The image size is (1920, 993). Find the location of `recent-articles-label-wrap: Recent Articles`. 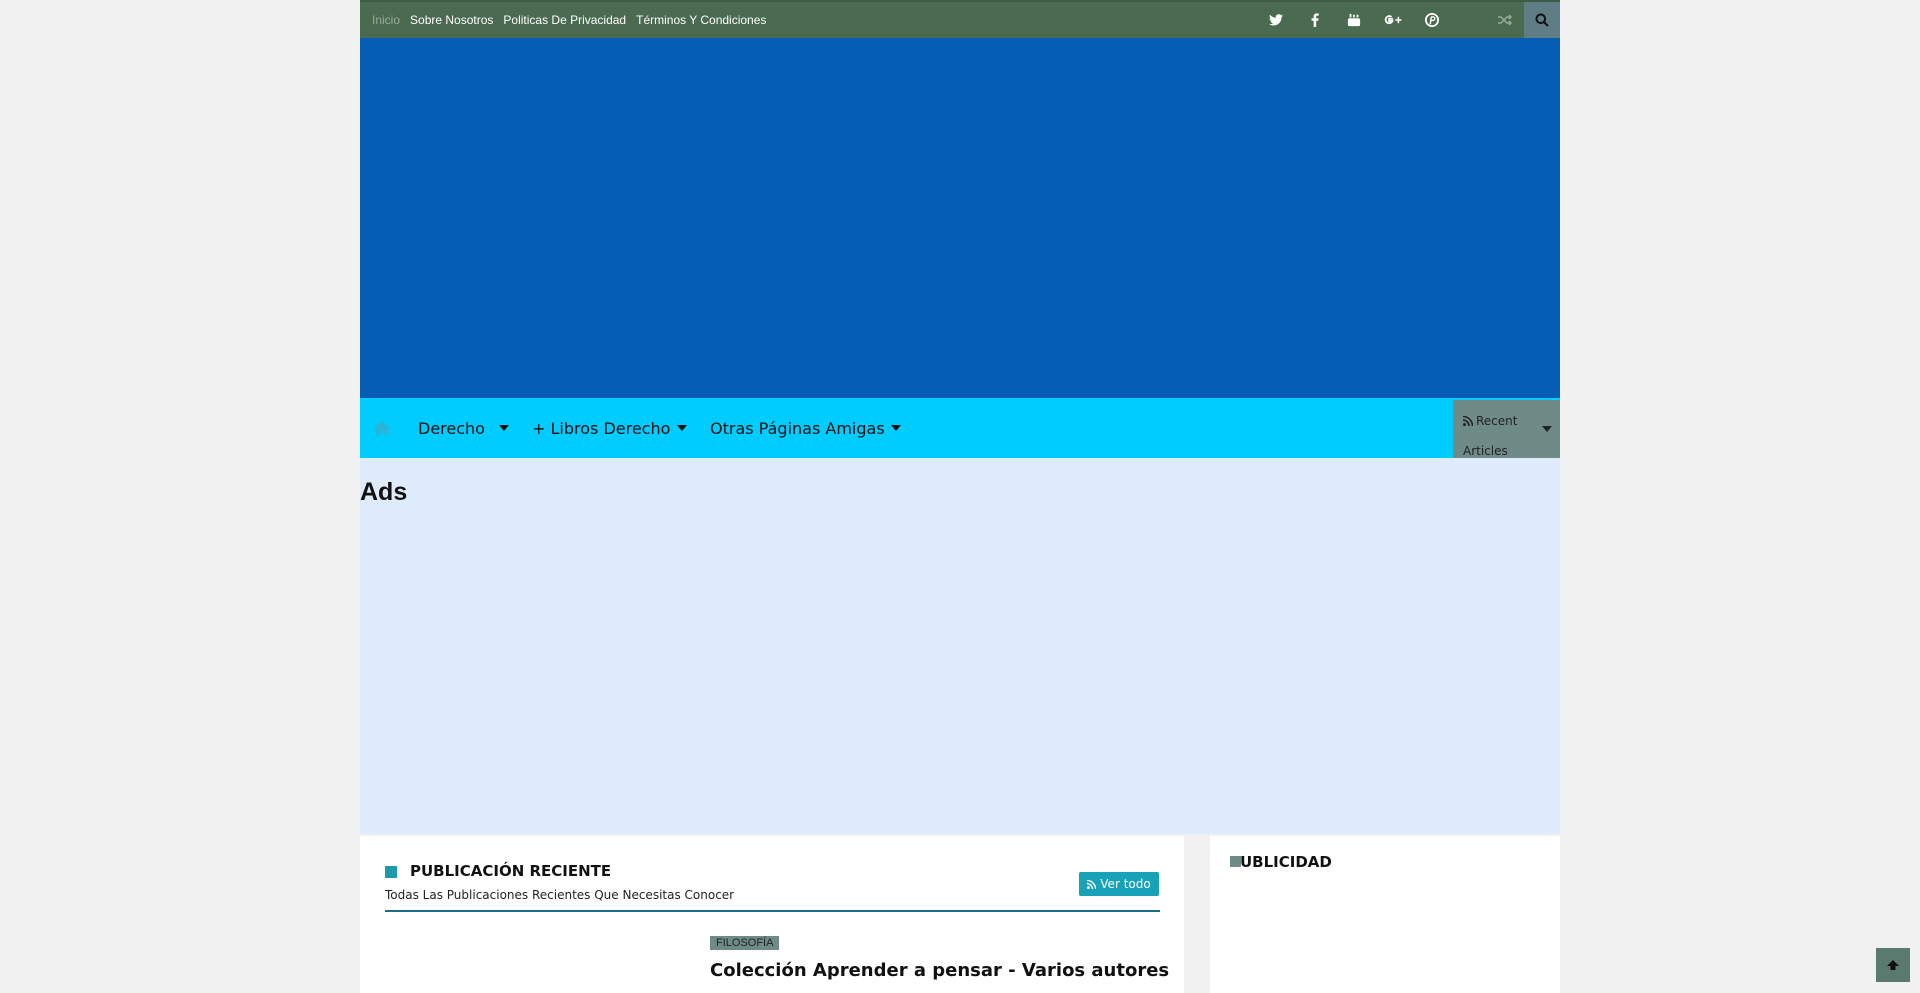

recent-articles-label-wrap: Recent Articles is located at coordinates (1497, 436).